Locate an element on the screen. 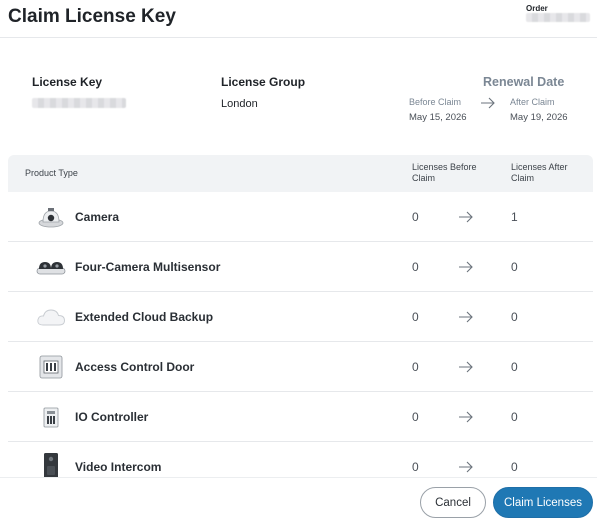  license-group-value: London is located at coordinates (239, 104).